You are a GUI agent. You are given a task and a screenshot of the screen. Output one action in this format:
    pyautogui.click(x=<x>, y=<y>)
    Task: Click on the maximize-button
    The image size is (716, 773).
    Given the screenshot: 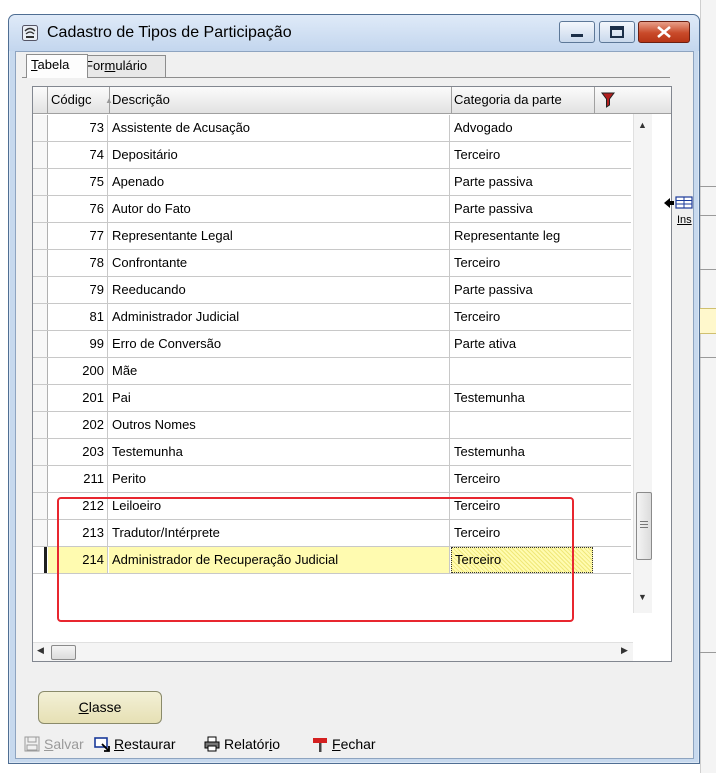 What is the action you would take?
    pyautogui.click(x=617, y=32)
    